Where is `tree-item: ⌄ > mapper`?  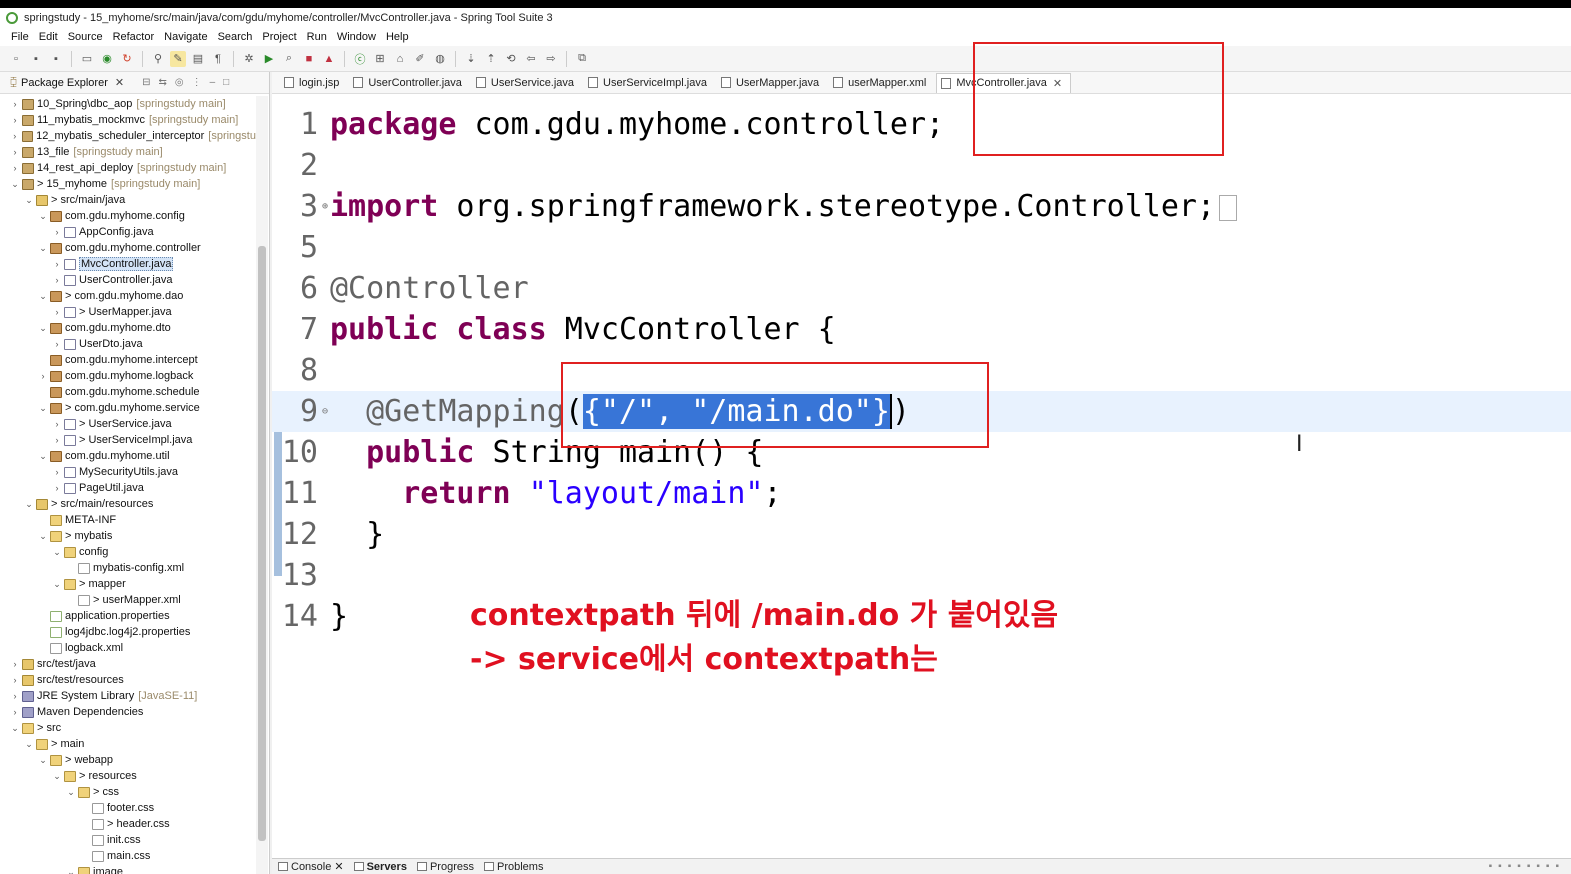 tree-item: ⌄ > mapper is located at coordinates (128, 584).